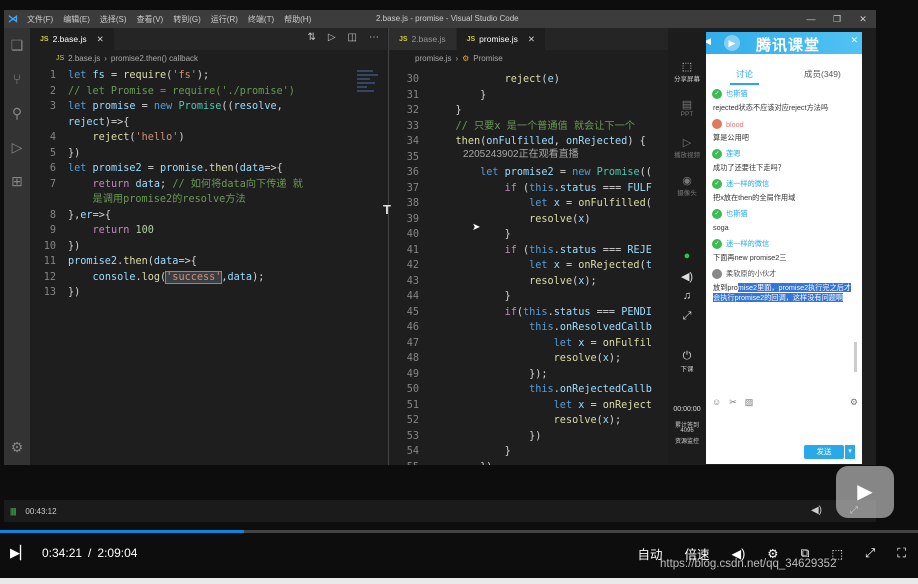  I want to click on menu-item-terminal: 终端(T), so click(261, 19).